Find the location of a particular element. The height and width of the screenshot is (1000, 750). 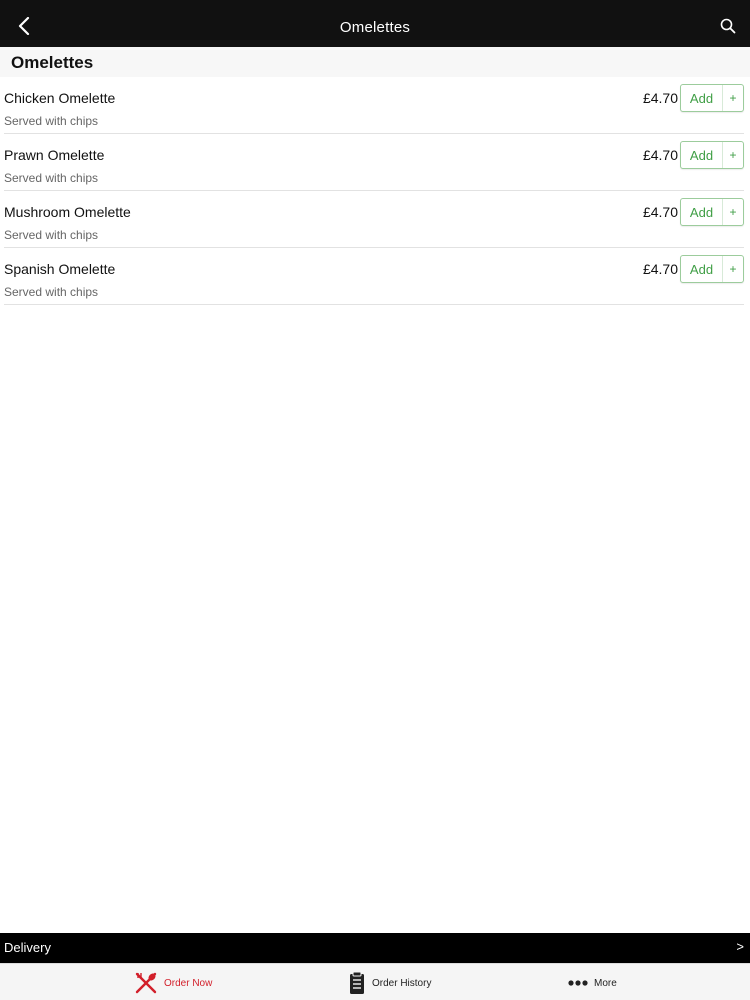

delivery-bar: Delivery > is located at coordinates (375, 948).